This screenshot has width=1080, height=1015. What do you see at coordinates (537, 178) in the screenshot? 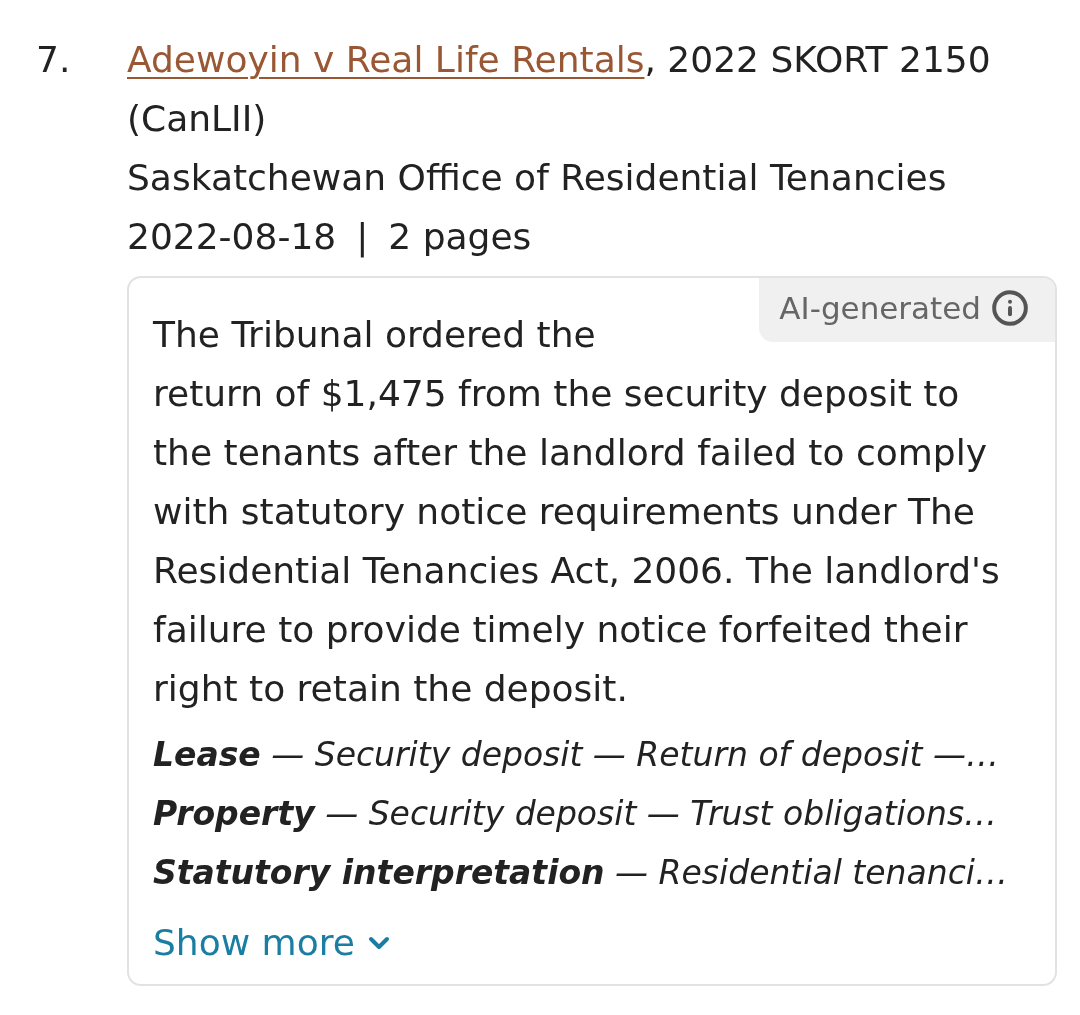
I see `court-name: Saskatchewan Office of Residential Tenancies` at bounding box center [537, 178].